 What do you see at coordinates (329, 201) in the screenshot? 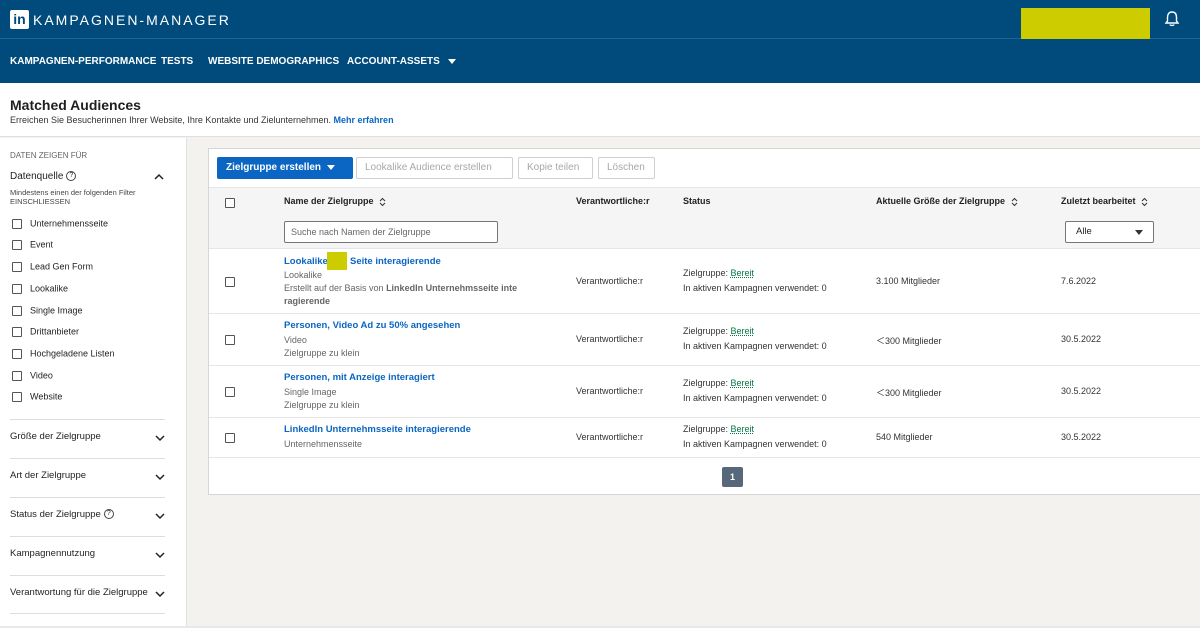
I see `column-name-label: Name der Zielgruppe` at bounding box center [329, 201].